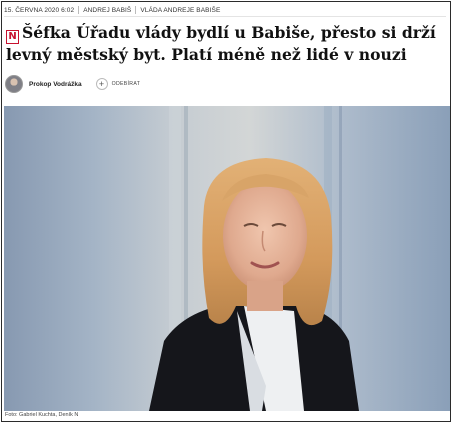 The width and height of the screenshot is (452, 423). I want to click on plus-icon: +, so click(101, 84).